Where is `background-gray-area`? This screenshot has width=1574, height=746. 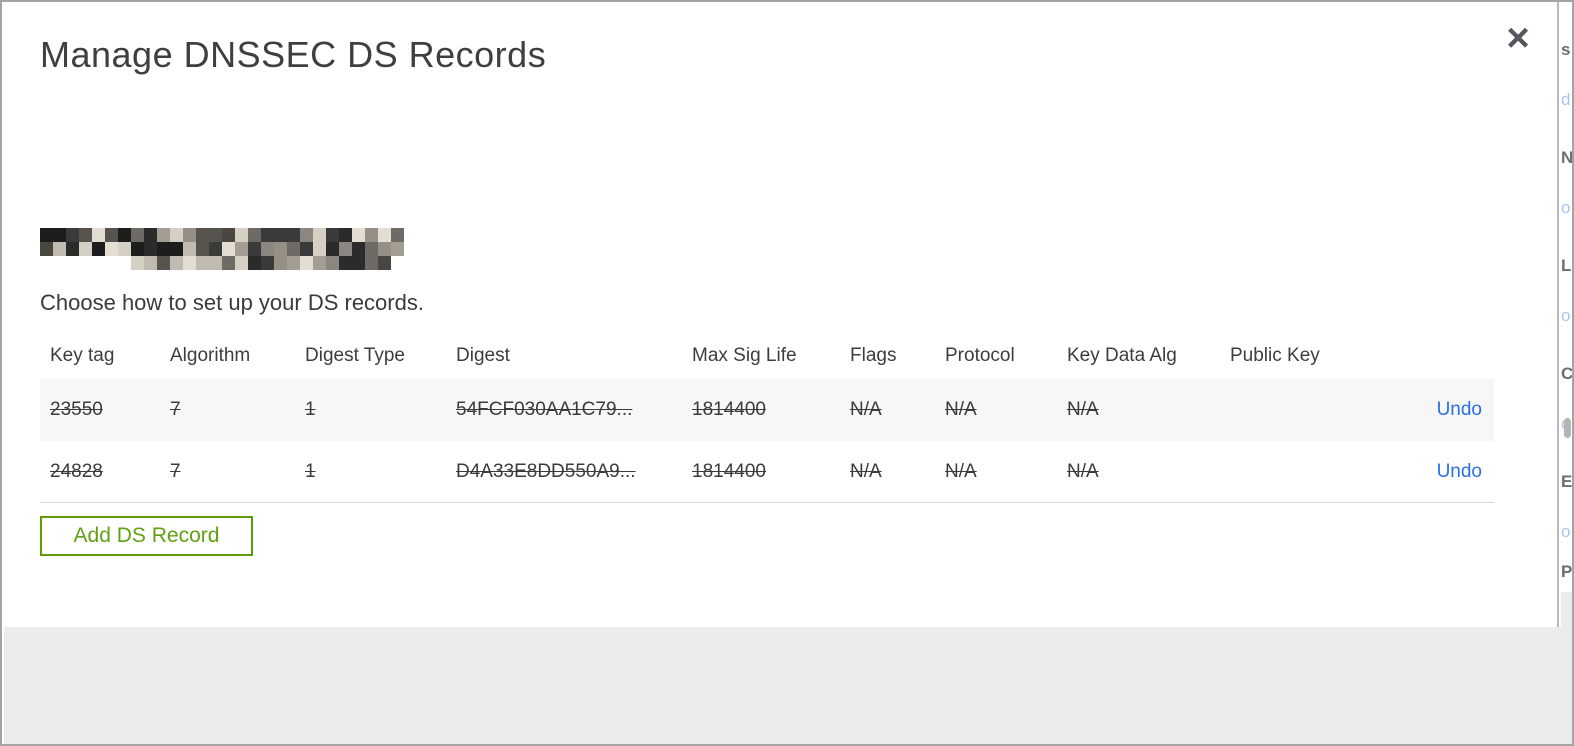 background-gray-area is located at coordinates (1566, 668).